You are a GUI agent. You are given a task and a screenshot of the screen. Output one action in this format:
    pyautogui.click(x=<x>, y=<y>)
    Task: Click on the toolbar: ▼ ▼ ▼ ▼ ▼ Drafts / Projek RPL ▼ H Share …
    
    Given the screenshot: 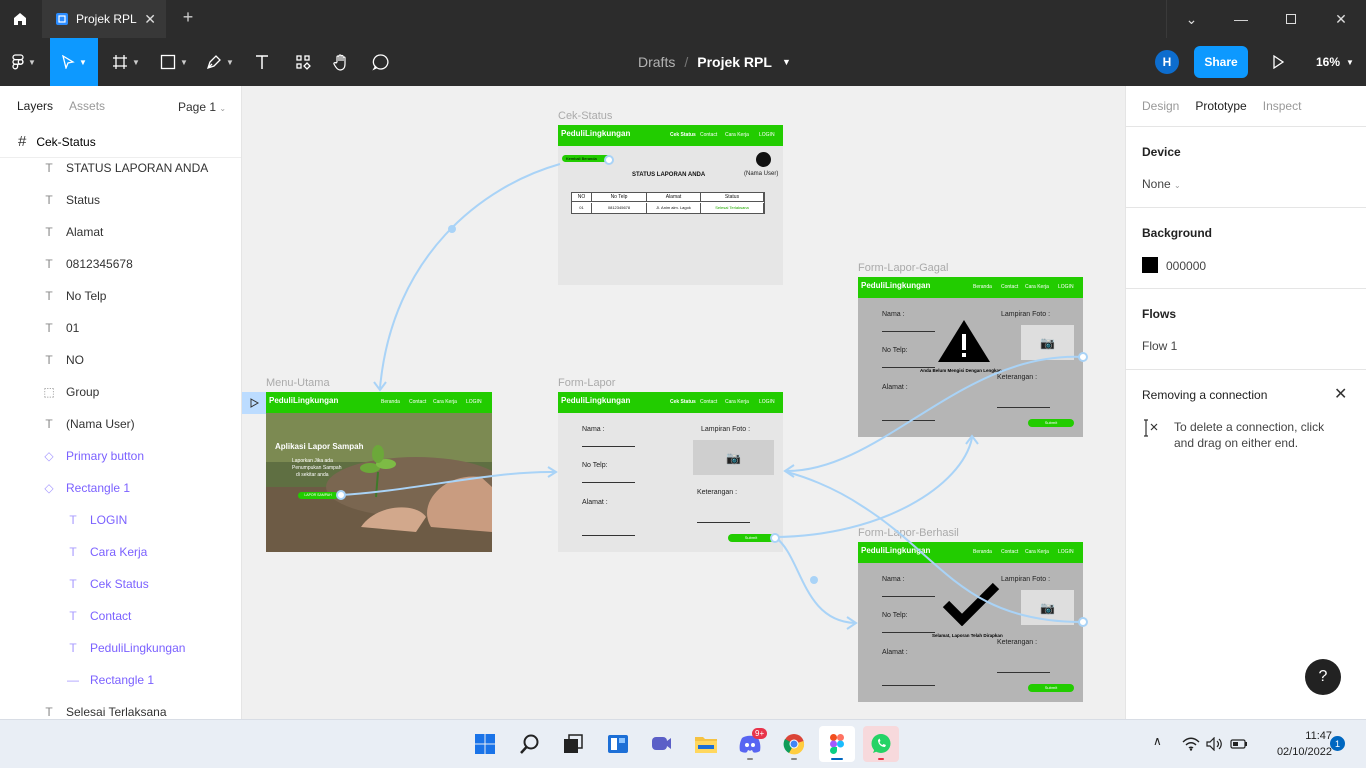 What is the action you would take?
    pyautogui.click(x=683, y=62)
    